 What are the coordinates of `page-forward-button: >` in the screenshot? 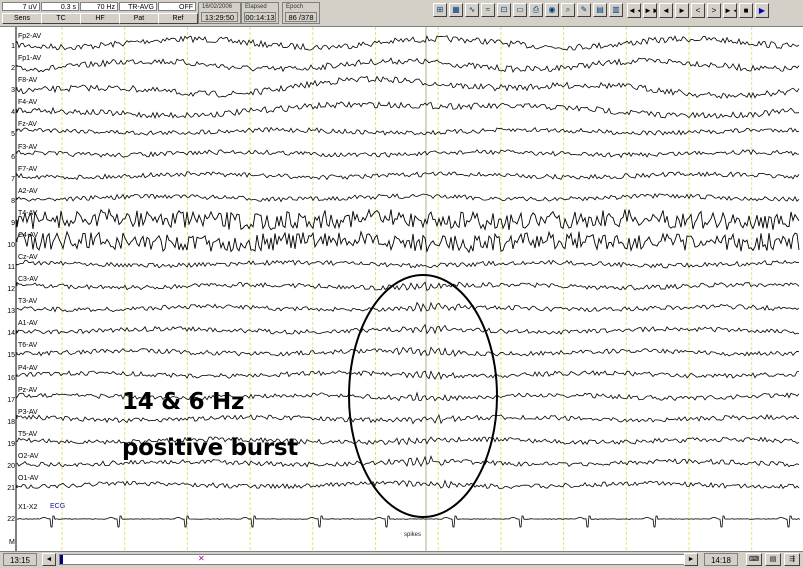 It's located at (714, 10).